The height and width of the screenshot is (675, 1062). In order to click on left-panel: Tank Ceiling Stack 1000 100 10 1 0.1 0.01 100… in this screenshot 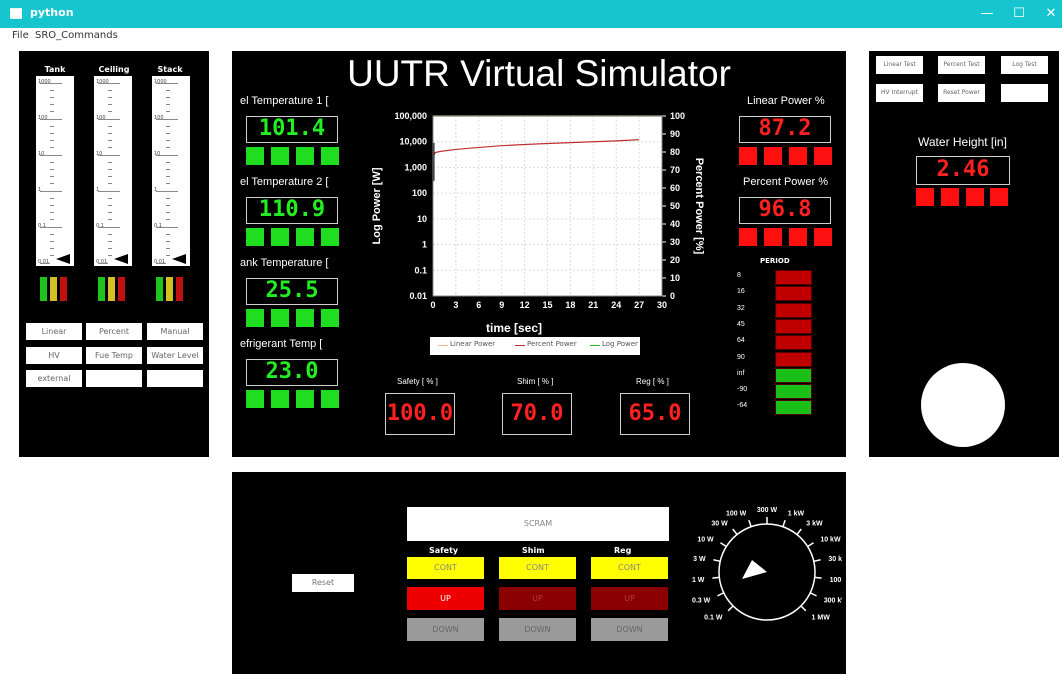, I will do `click(114, 254)`.